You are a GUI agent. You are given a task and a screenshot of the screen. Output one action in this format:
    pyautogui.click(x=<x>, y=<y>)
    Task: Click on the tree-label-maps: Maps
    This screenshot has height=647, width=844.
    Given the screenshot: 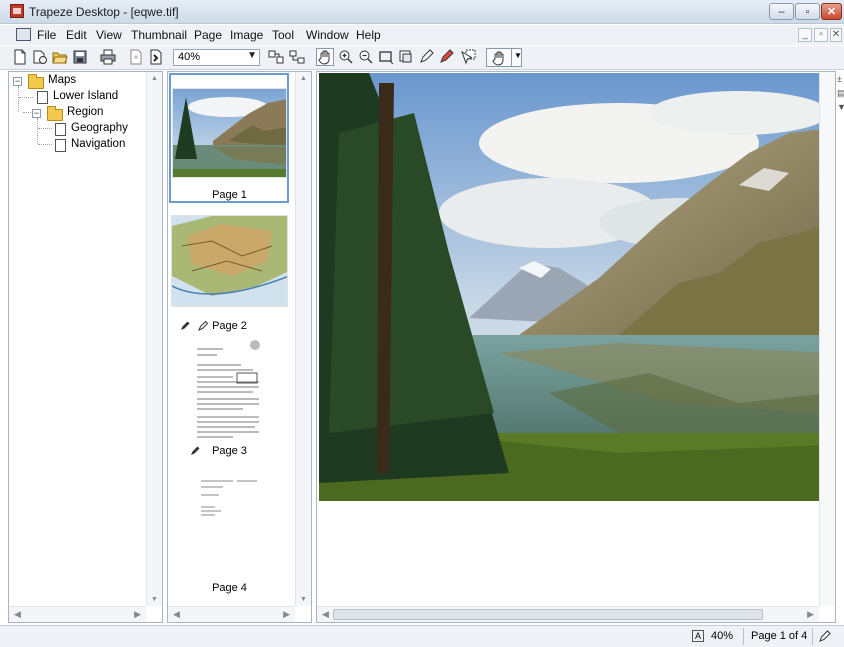 What is the action you would take?
    pyautogui.click(x=62, y=80)
    